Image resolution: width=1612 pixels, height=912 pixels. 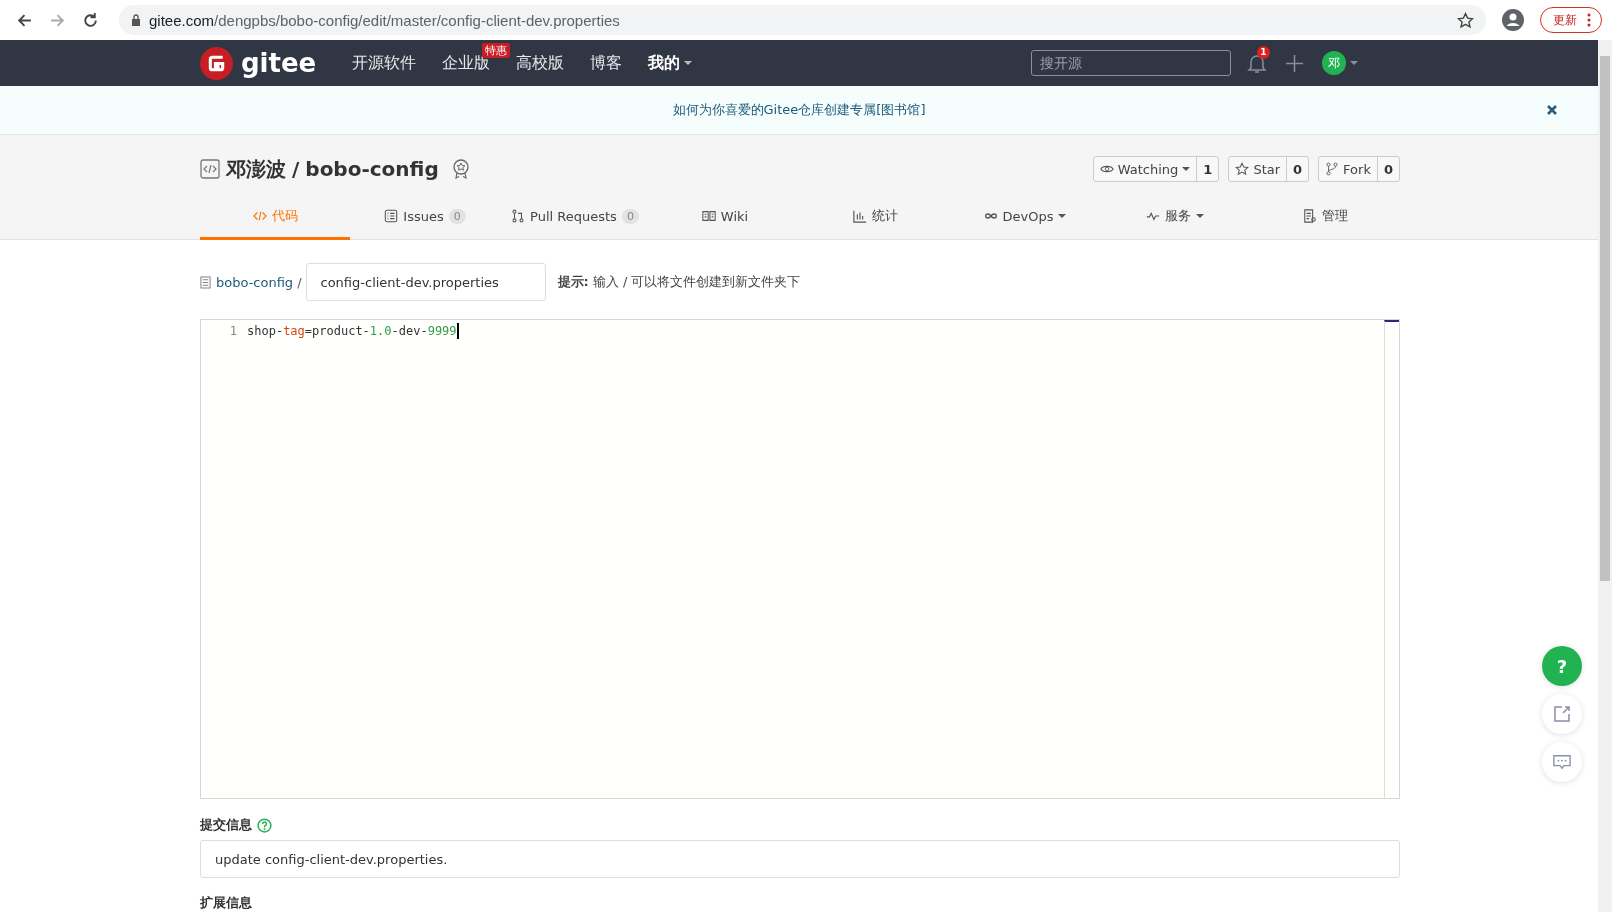 I want to click on page-scrollbar, so click(x=1605, y=476).